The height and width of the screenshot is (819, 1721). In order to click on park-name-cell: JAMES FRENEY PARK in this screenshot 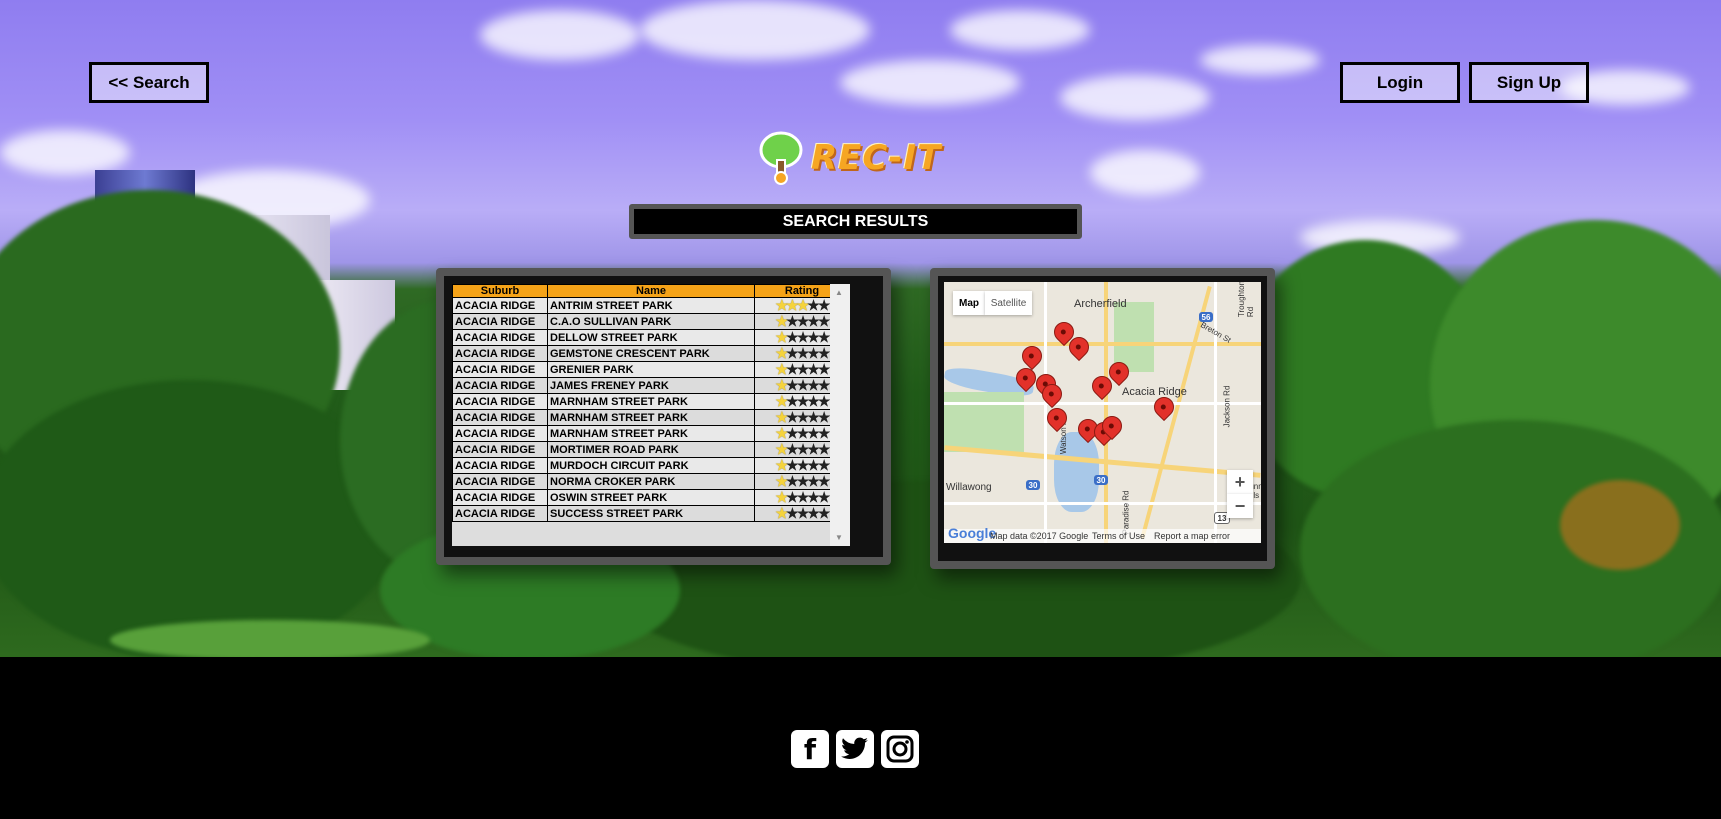, I will do `click(651, 385)`.